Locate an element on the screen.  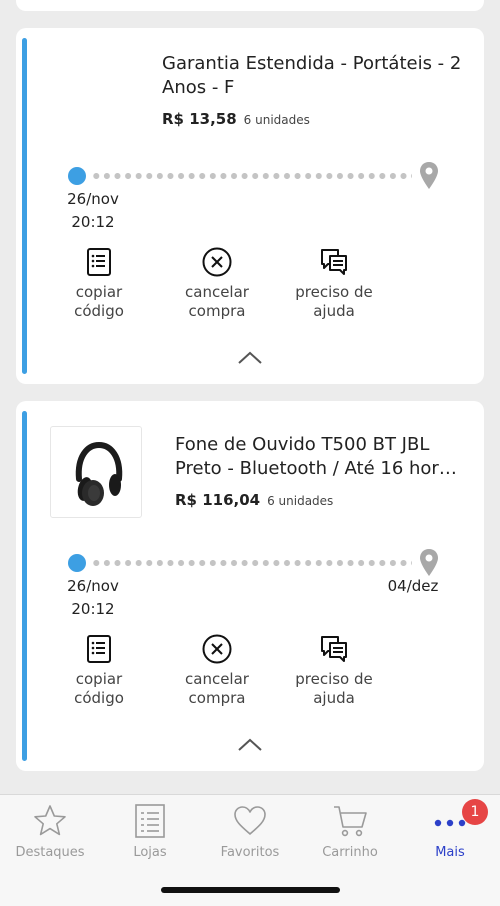
home-indicator is located at coordinates (250, 890).